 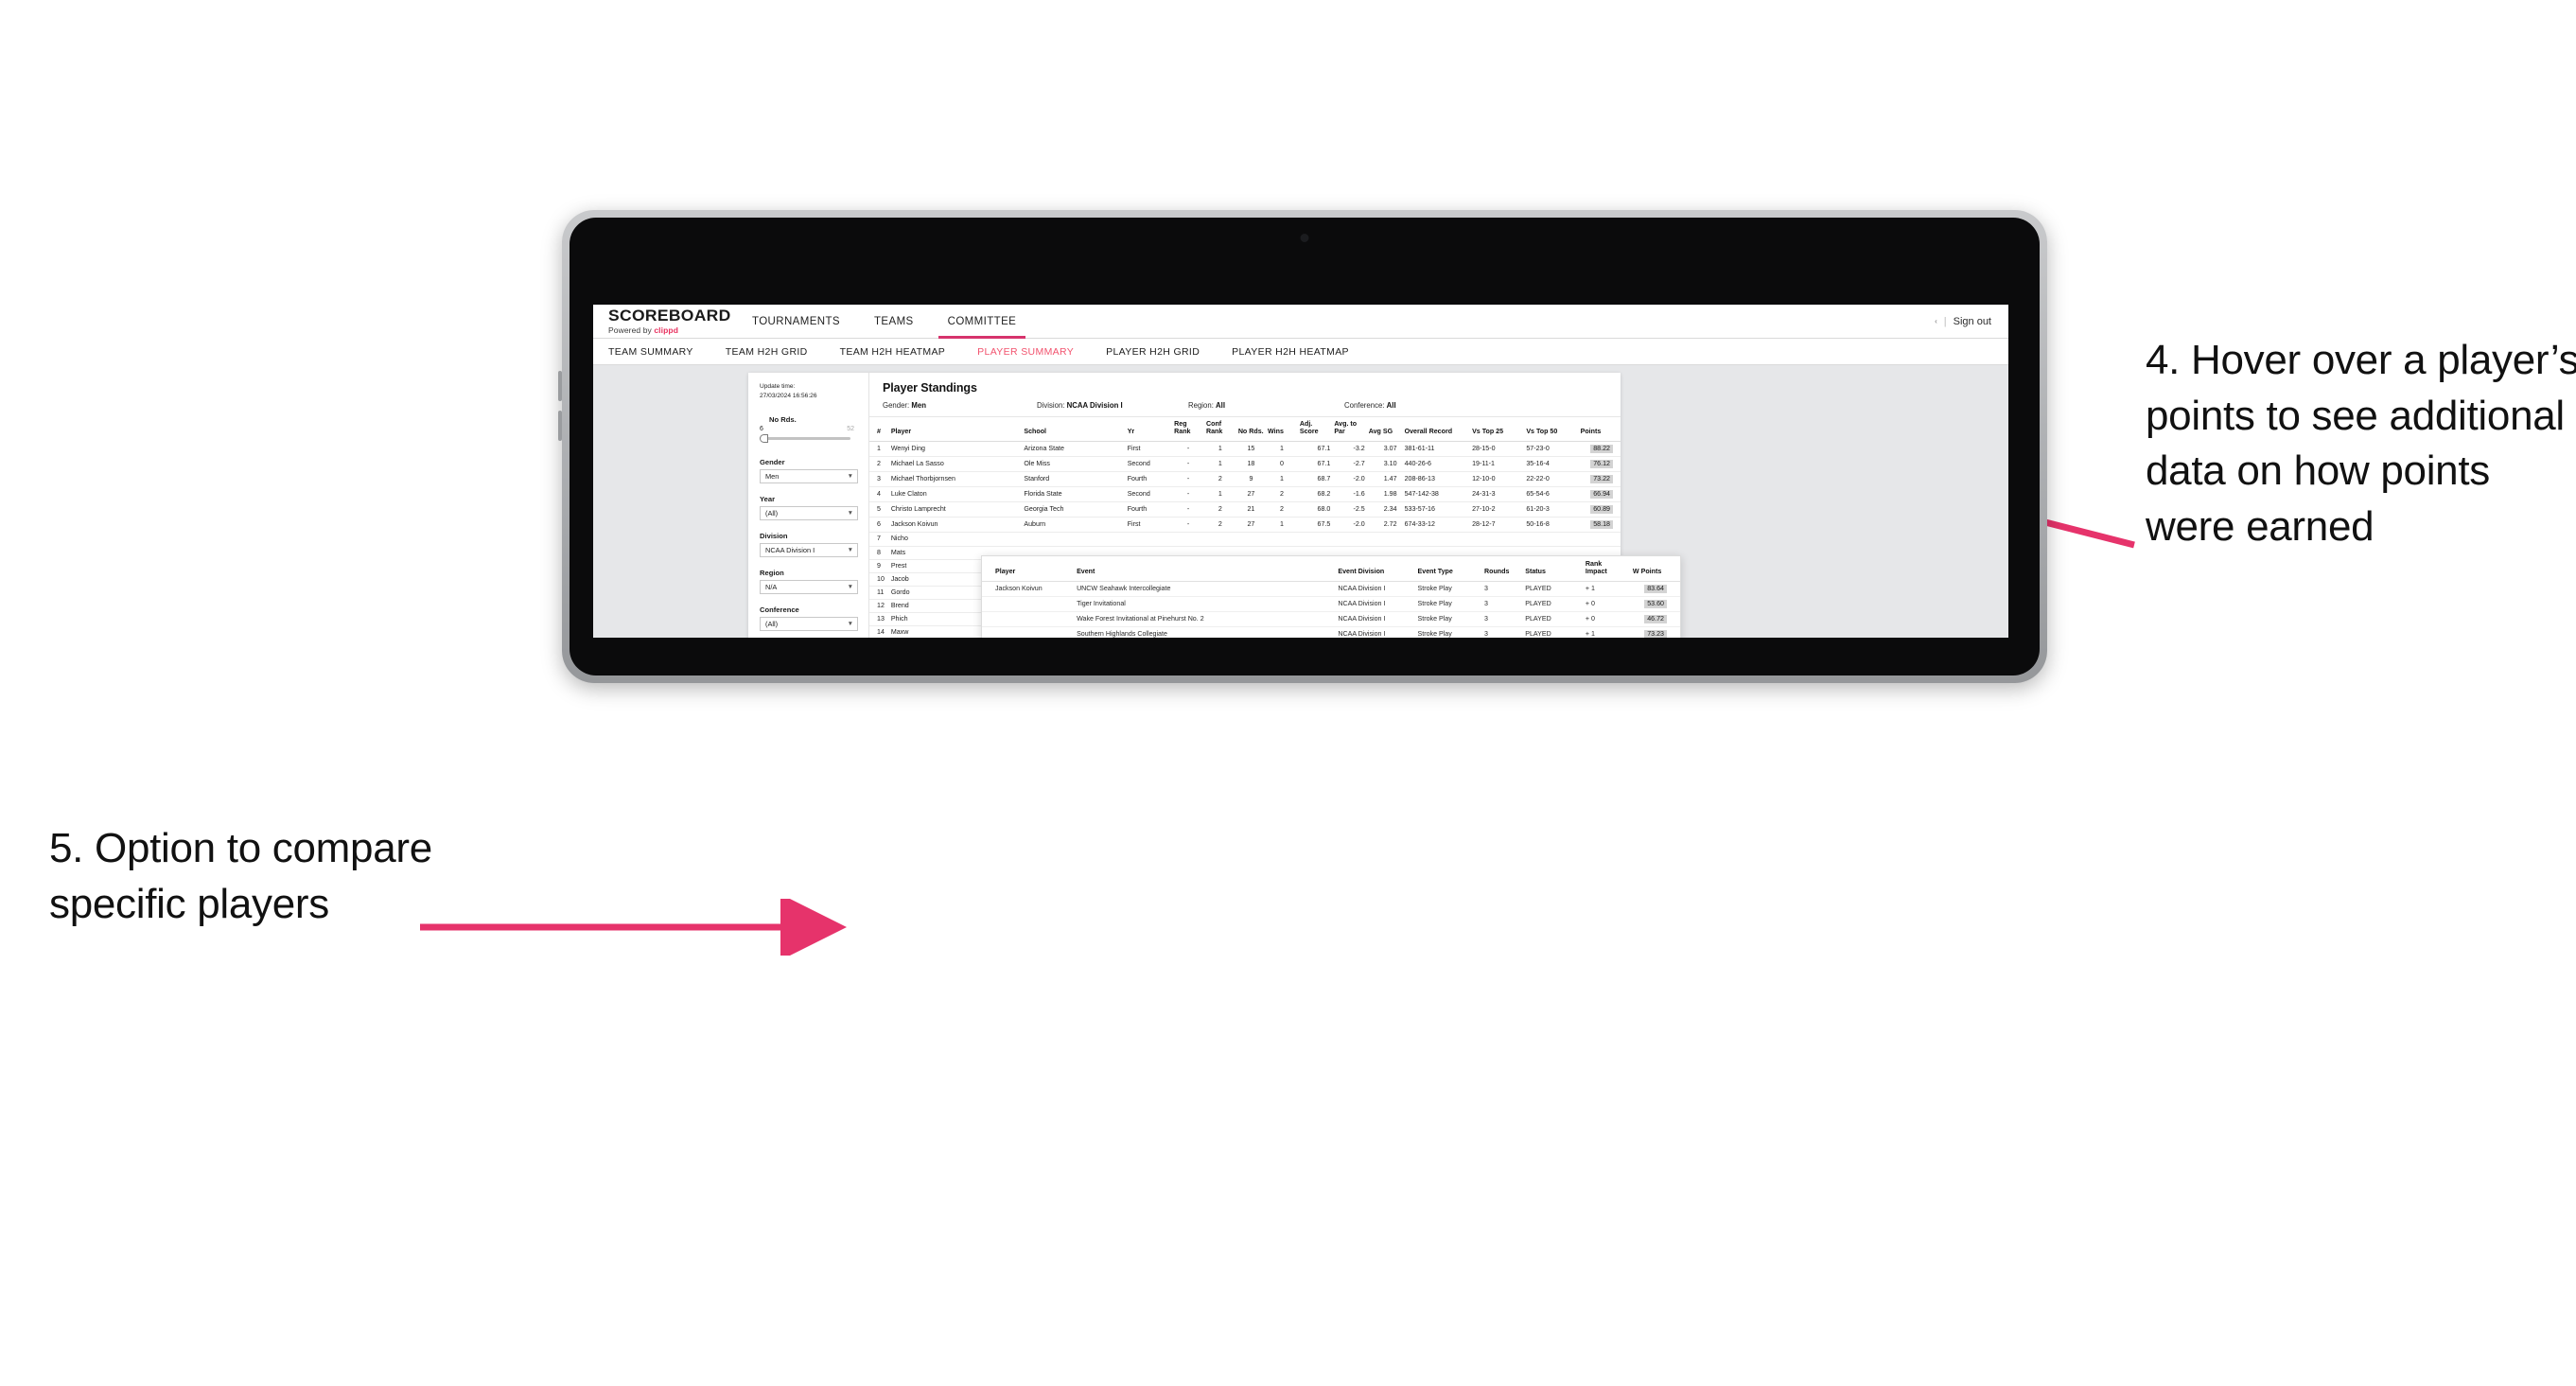 What do you see at coordinates (1498, 525) in the screenshot?
I see `cell-vs-top-25: 28-12-7` at bounding box center [1498, 525].